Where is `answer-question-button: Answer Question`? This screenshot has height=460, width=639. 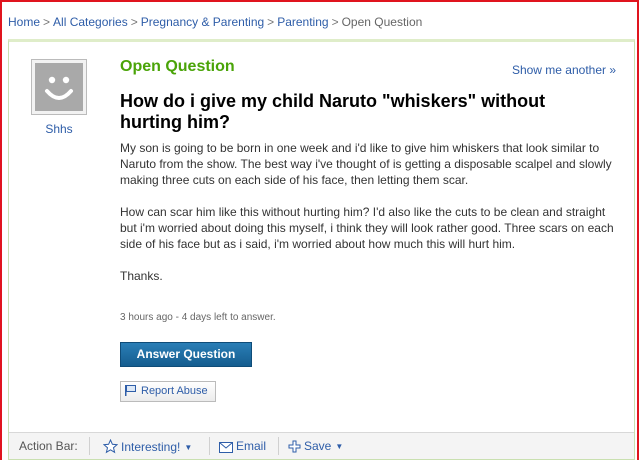 answer-question-button: Answer Question is located at coordinates (186, 354).